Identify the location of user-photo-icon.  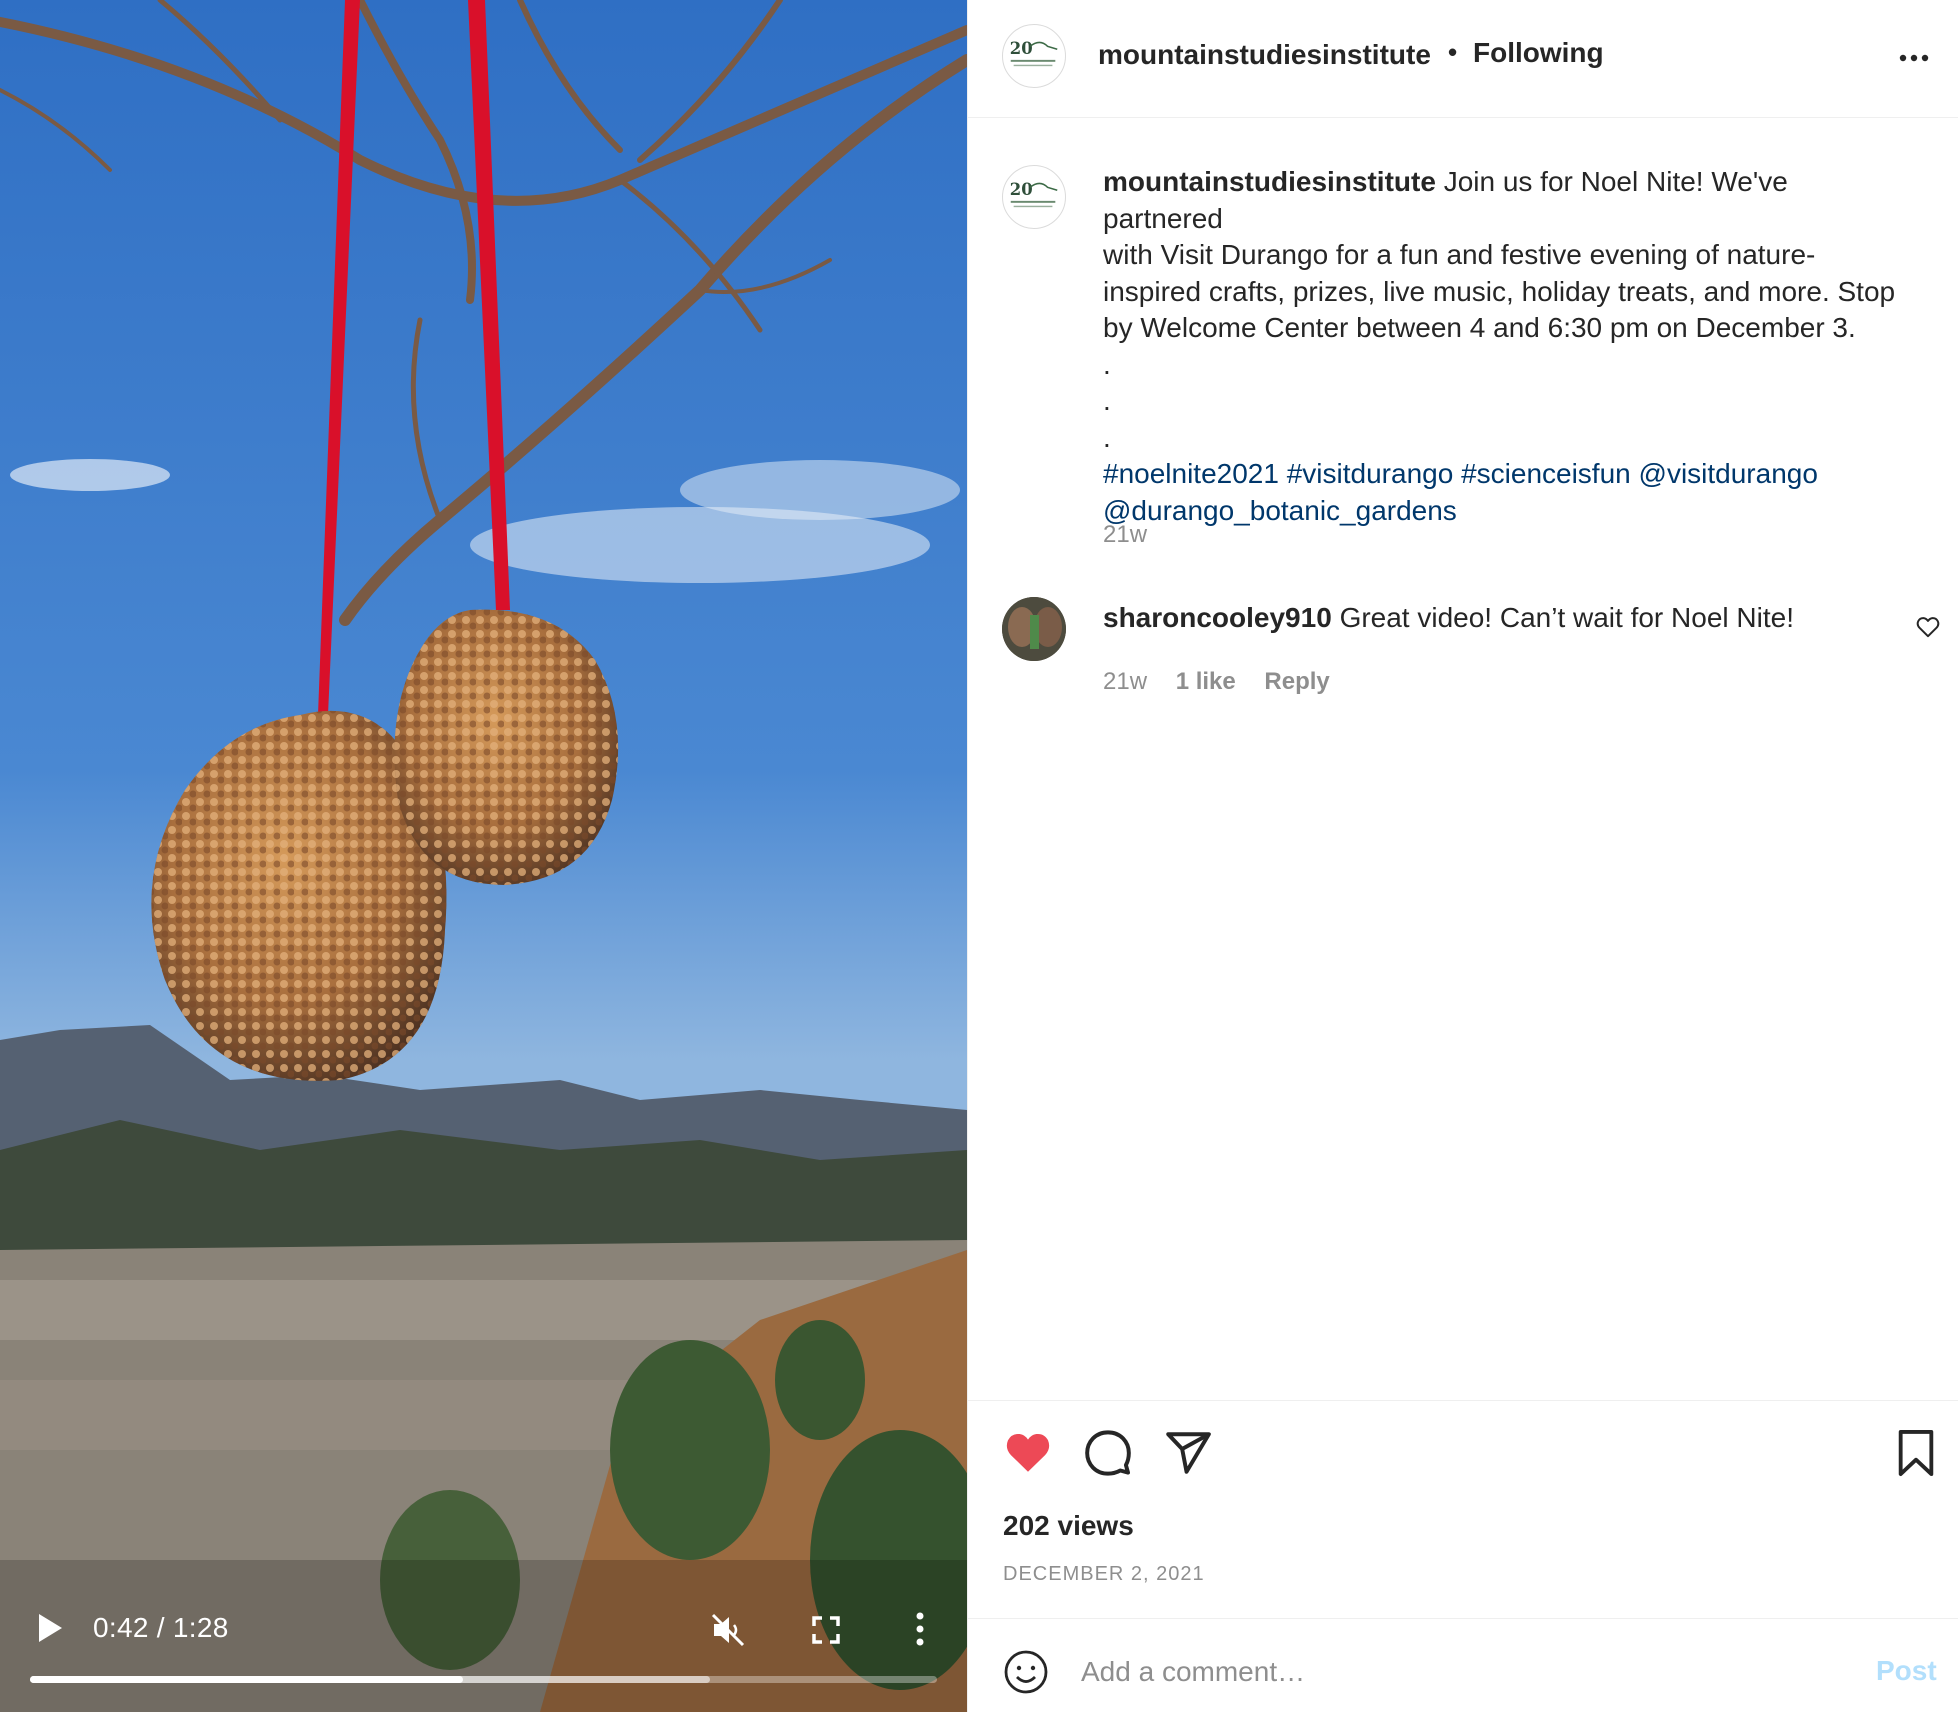
(1034, 629).